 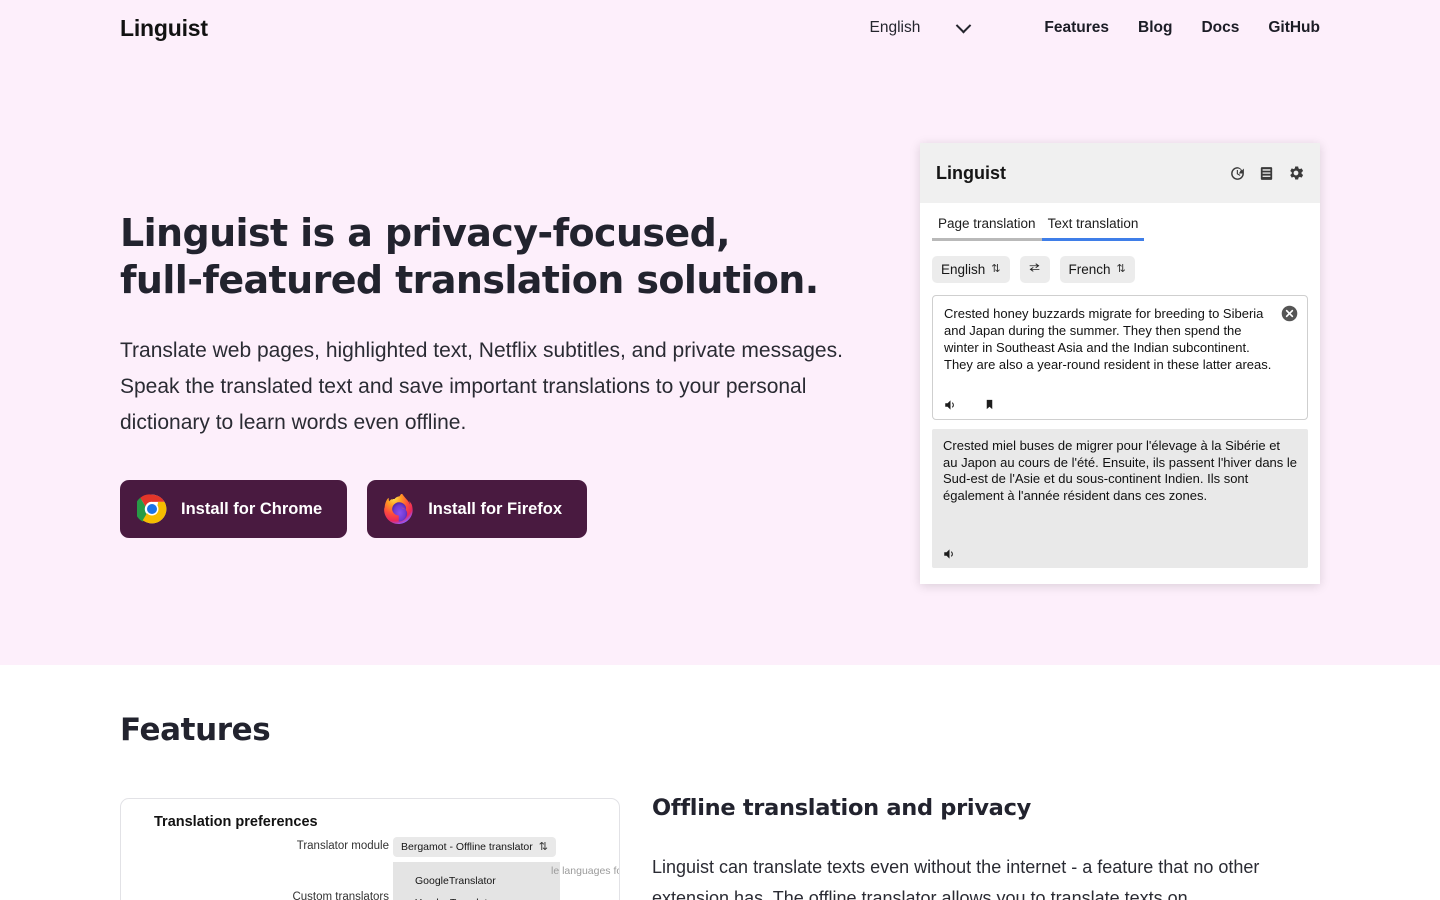 I want to click on dictionary-icon, so click(x=1266, y=173).